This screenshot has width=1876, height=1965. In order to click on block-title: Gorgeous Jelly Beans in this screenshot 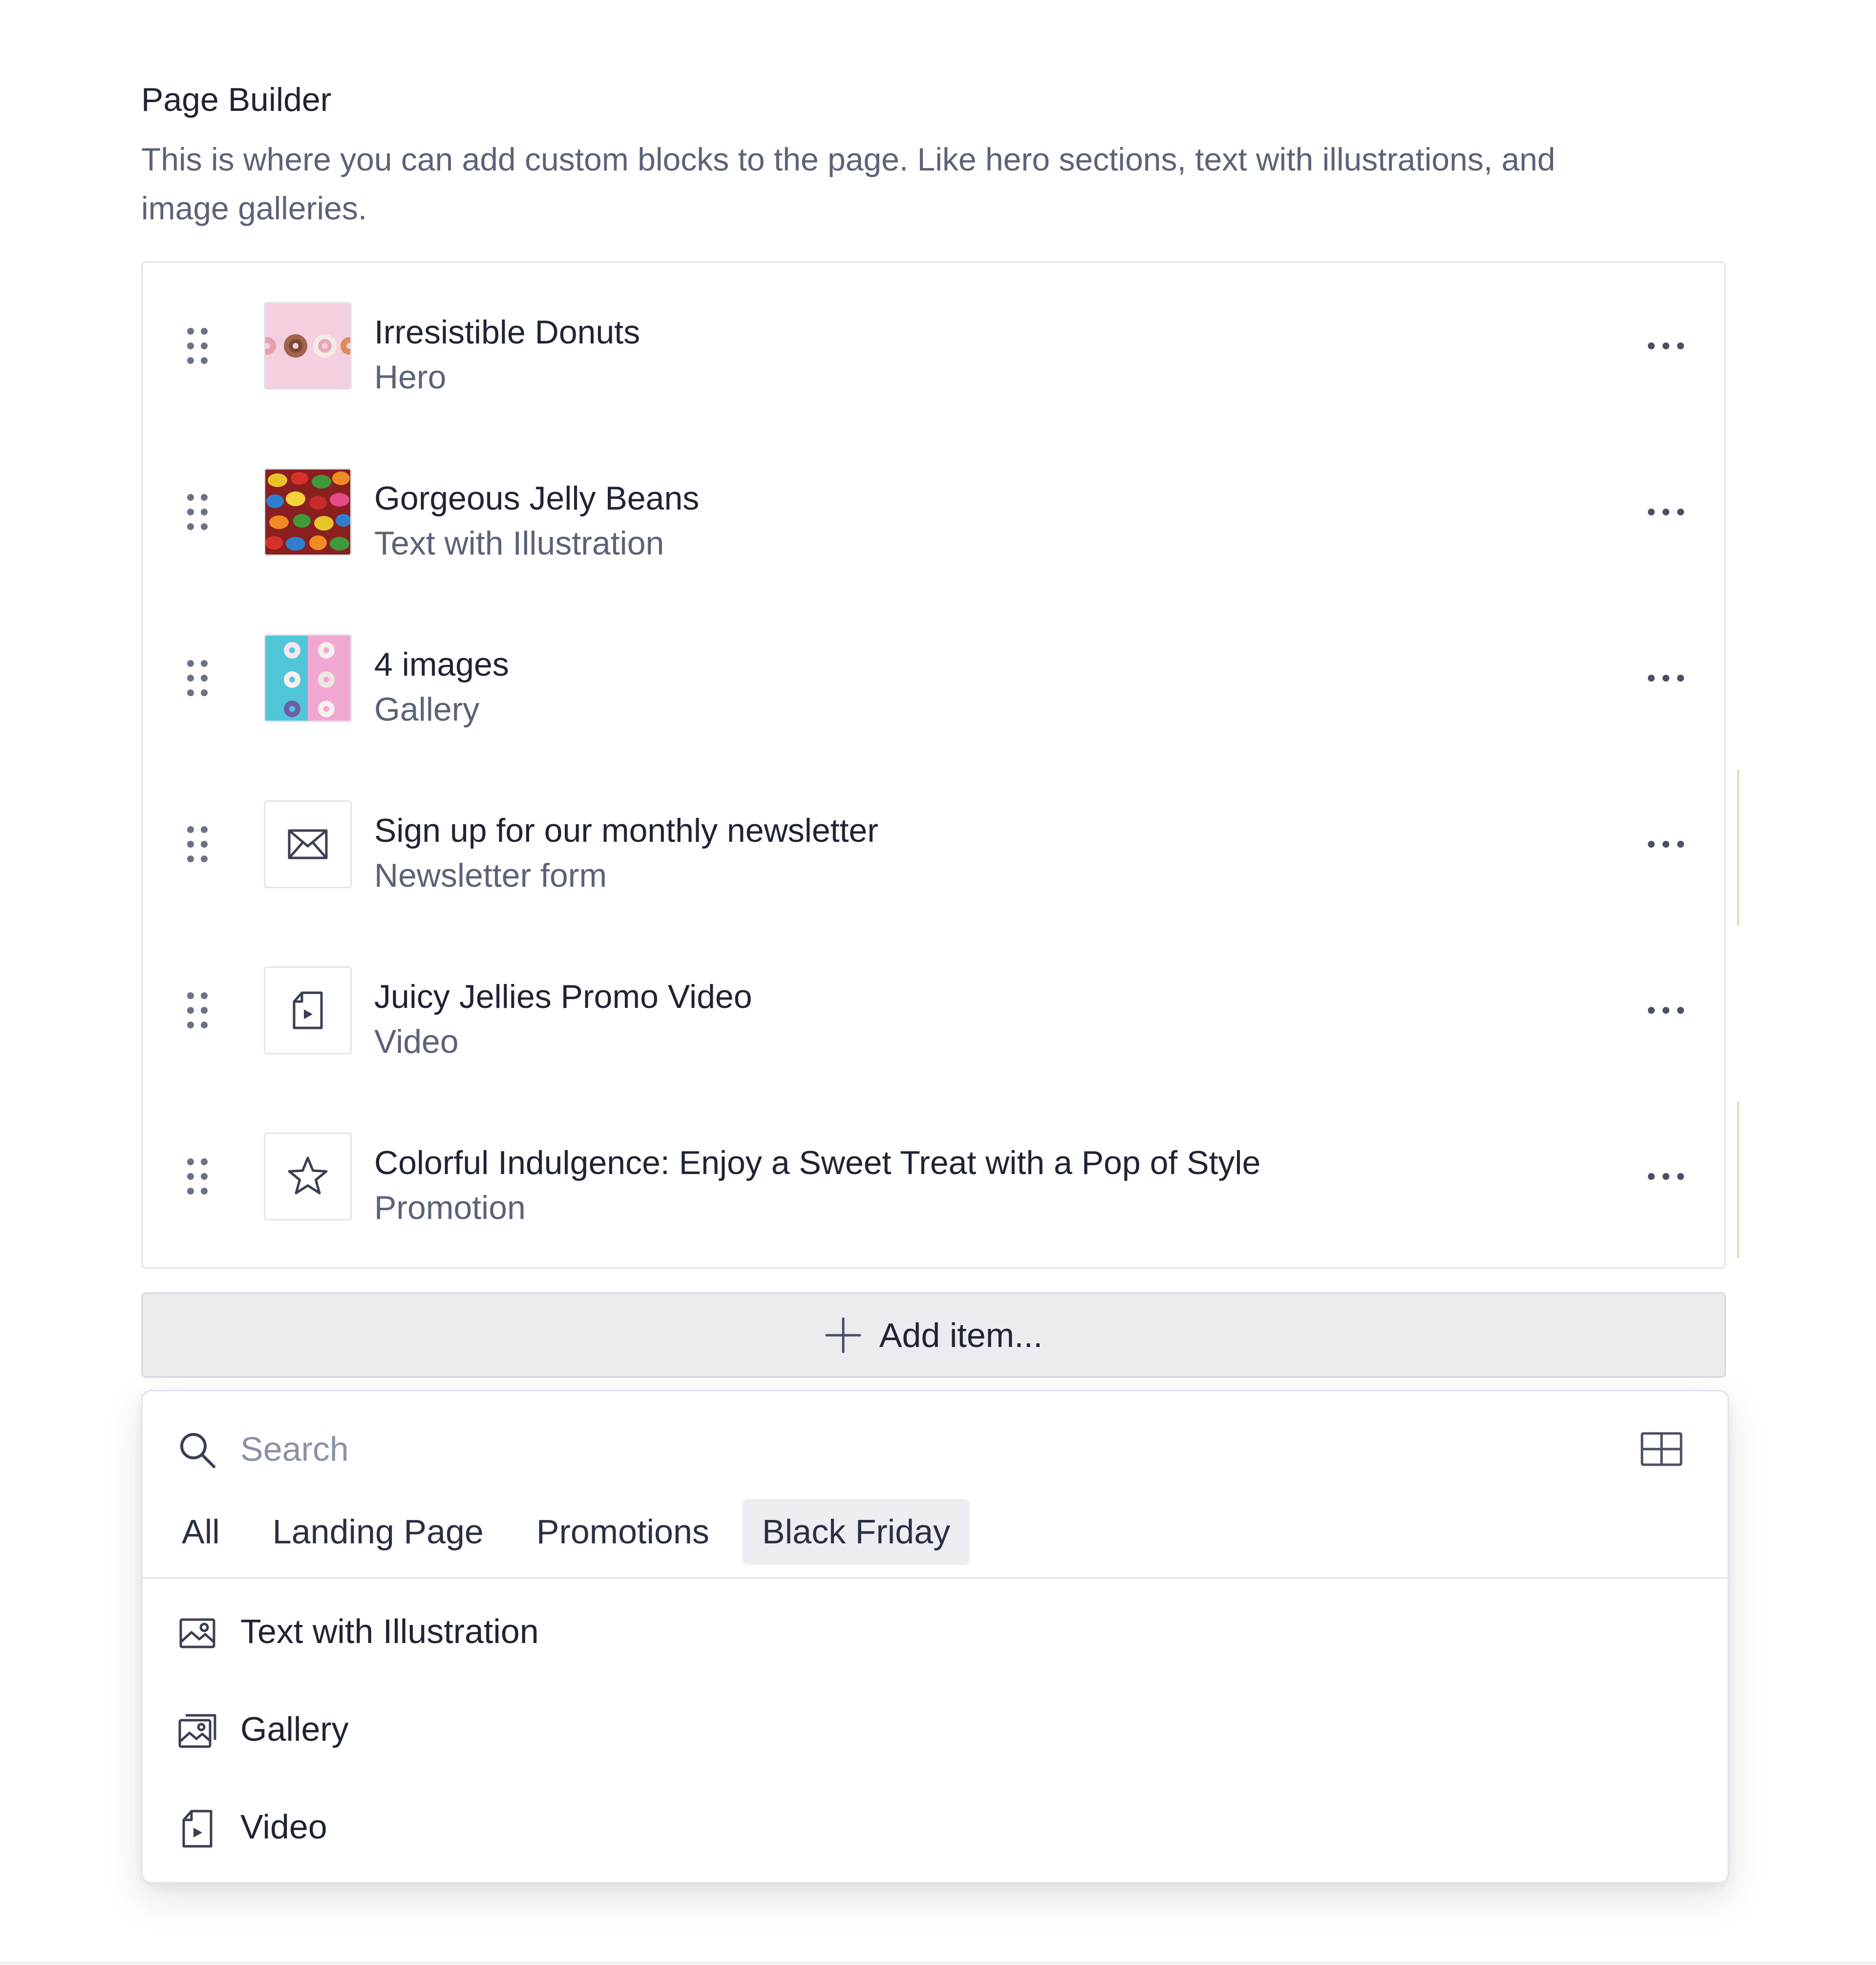, I will do `click(537, 499)`.